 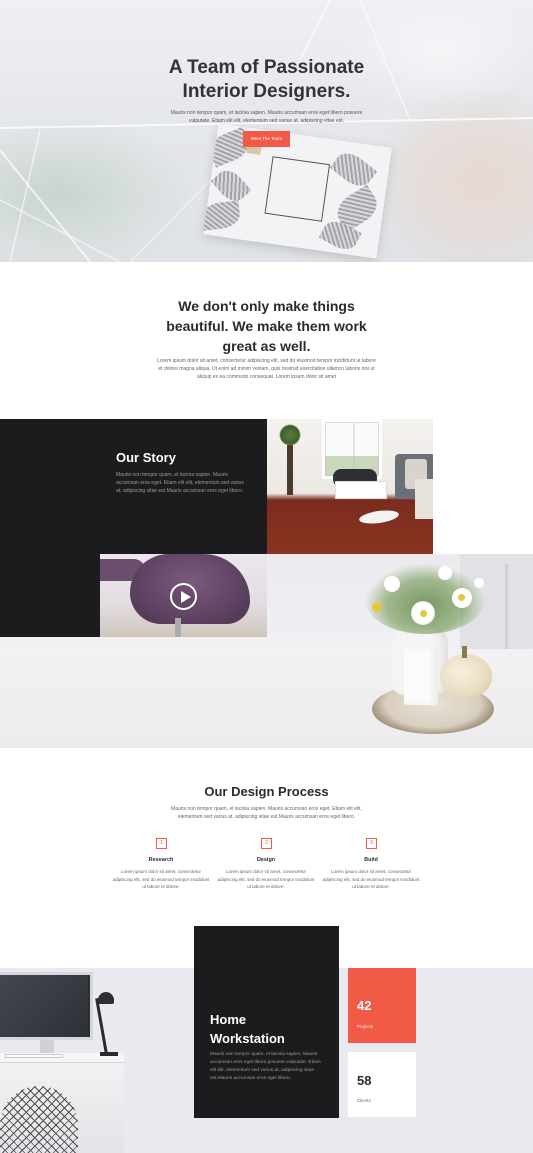 I want to click on postcard-frame, so click(x=297, y=189).